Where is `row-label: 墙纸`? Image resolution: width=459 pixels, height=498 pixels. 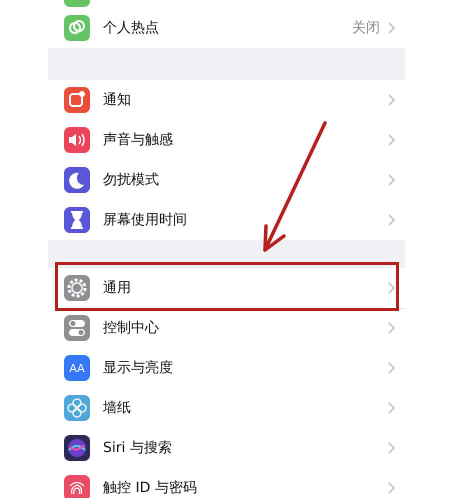 row-label: 墙纸 is located at coordinates (117, 407).